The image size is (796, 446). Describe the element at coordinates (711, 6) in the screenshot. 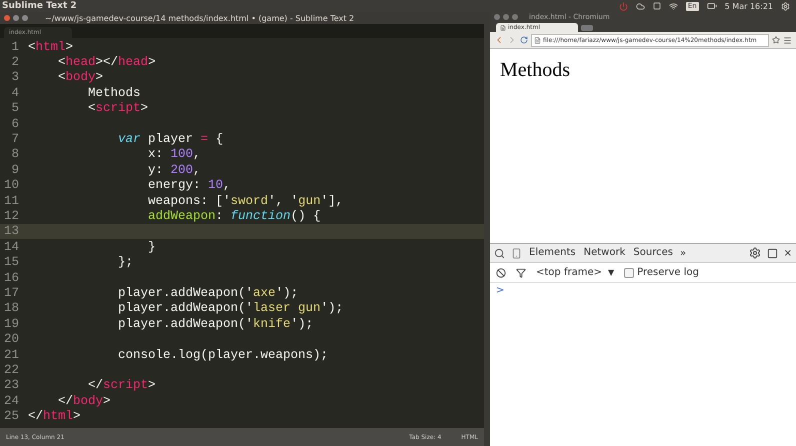

I see `battery-icon` at that location.